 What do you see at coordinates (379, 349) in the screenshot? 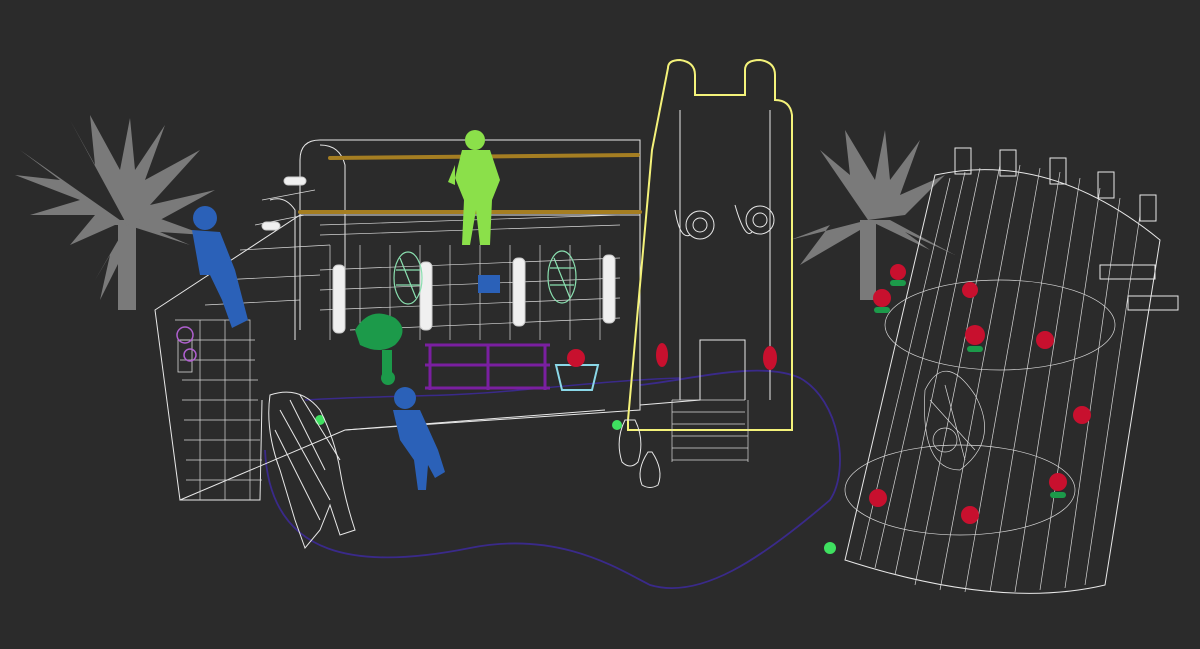
I see `green-tree-small` at bounding box center [379, 349].